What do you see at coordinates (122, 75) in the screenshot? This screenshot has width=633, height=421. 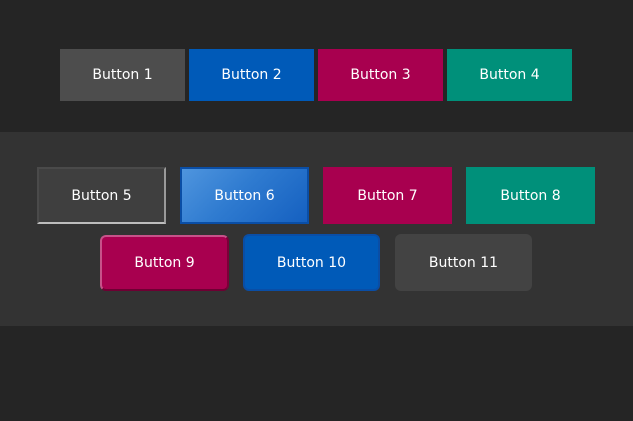 I see `button-1: Button 1` at bounding box center [122, 75].